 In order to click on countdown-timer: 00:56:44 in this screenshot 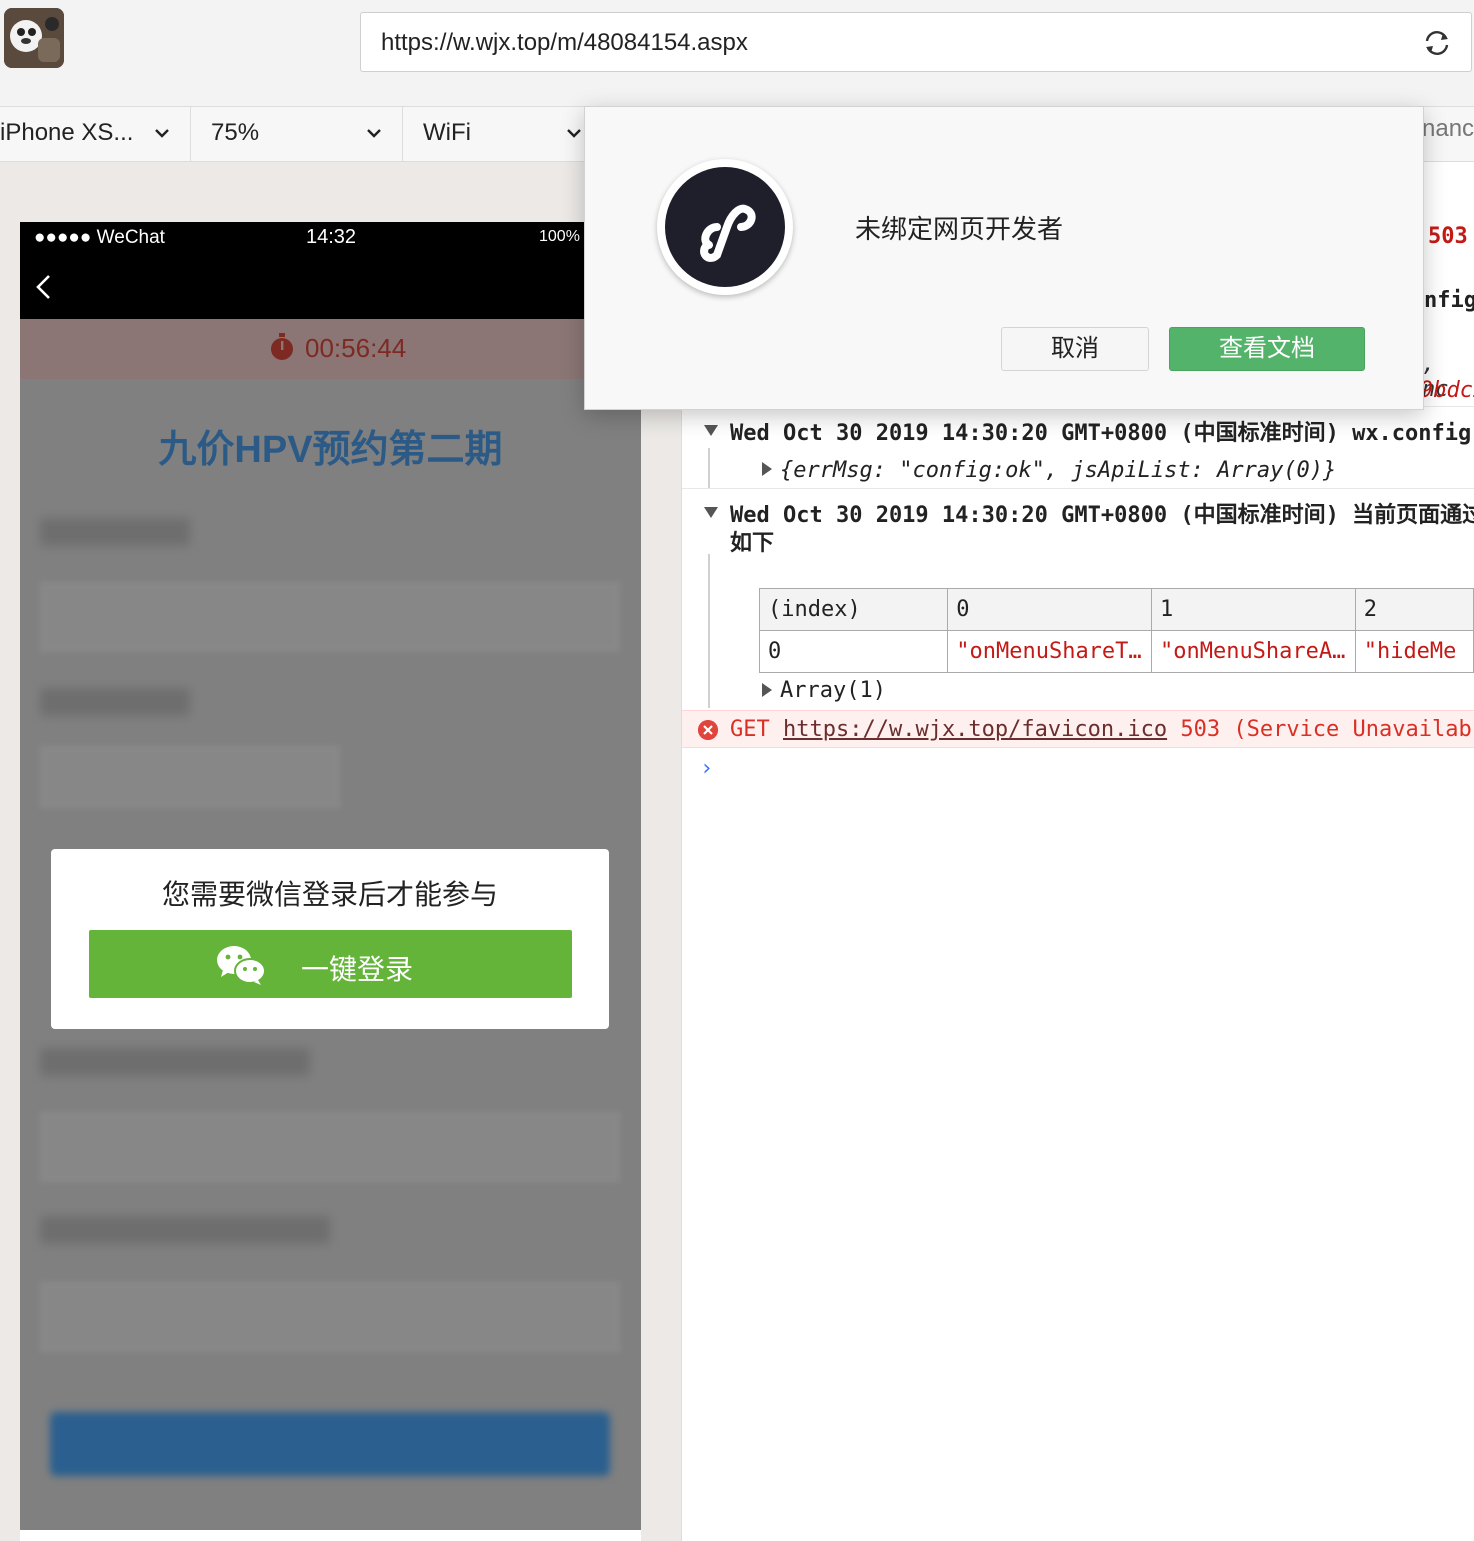, I will do `click(356, 348)`.